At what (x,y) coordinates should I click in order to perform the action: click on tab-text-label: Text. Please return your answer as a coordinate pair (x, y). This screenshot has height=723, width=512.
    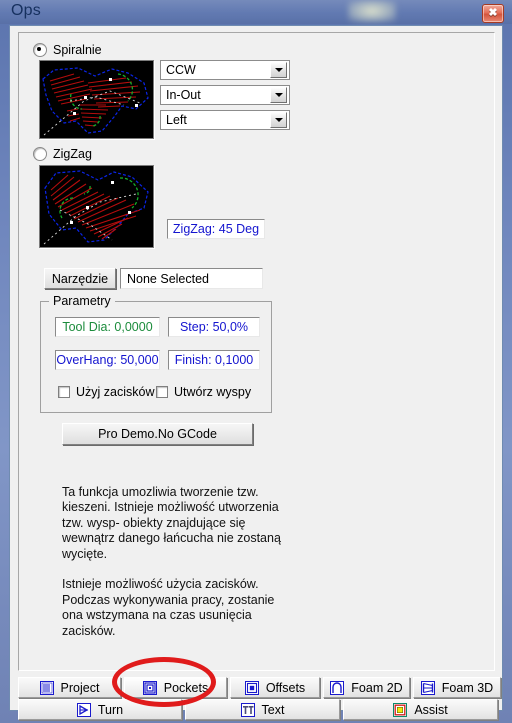
    Looking at the image, I should click on (273, 709).